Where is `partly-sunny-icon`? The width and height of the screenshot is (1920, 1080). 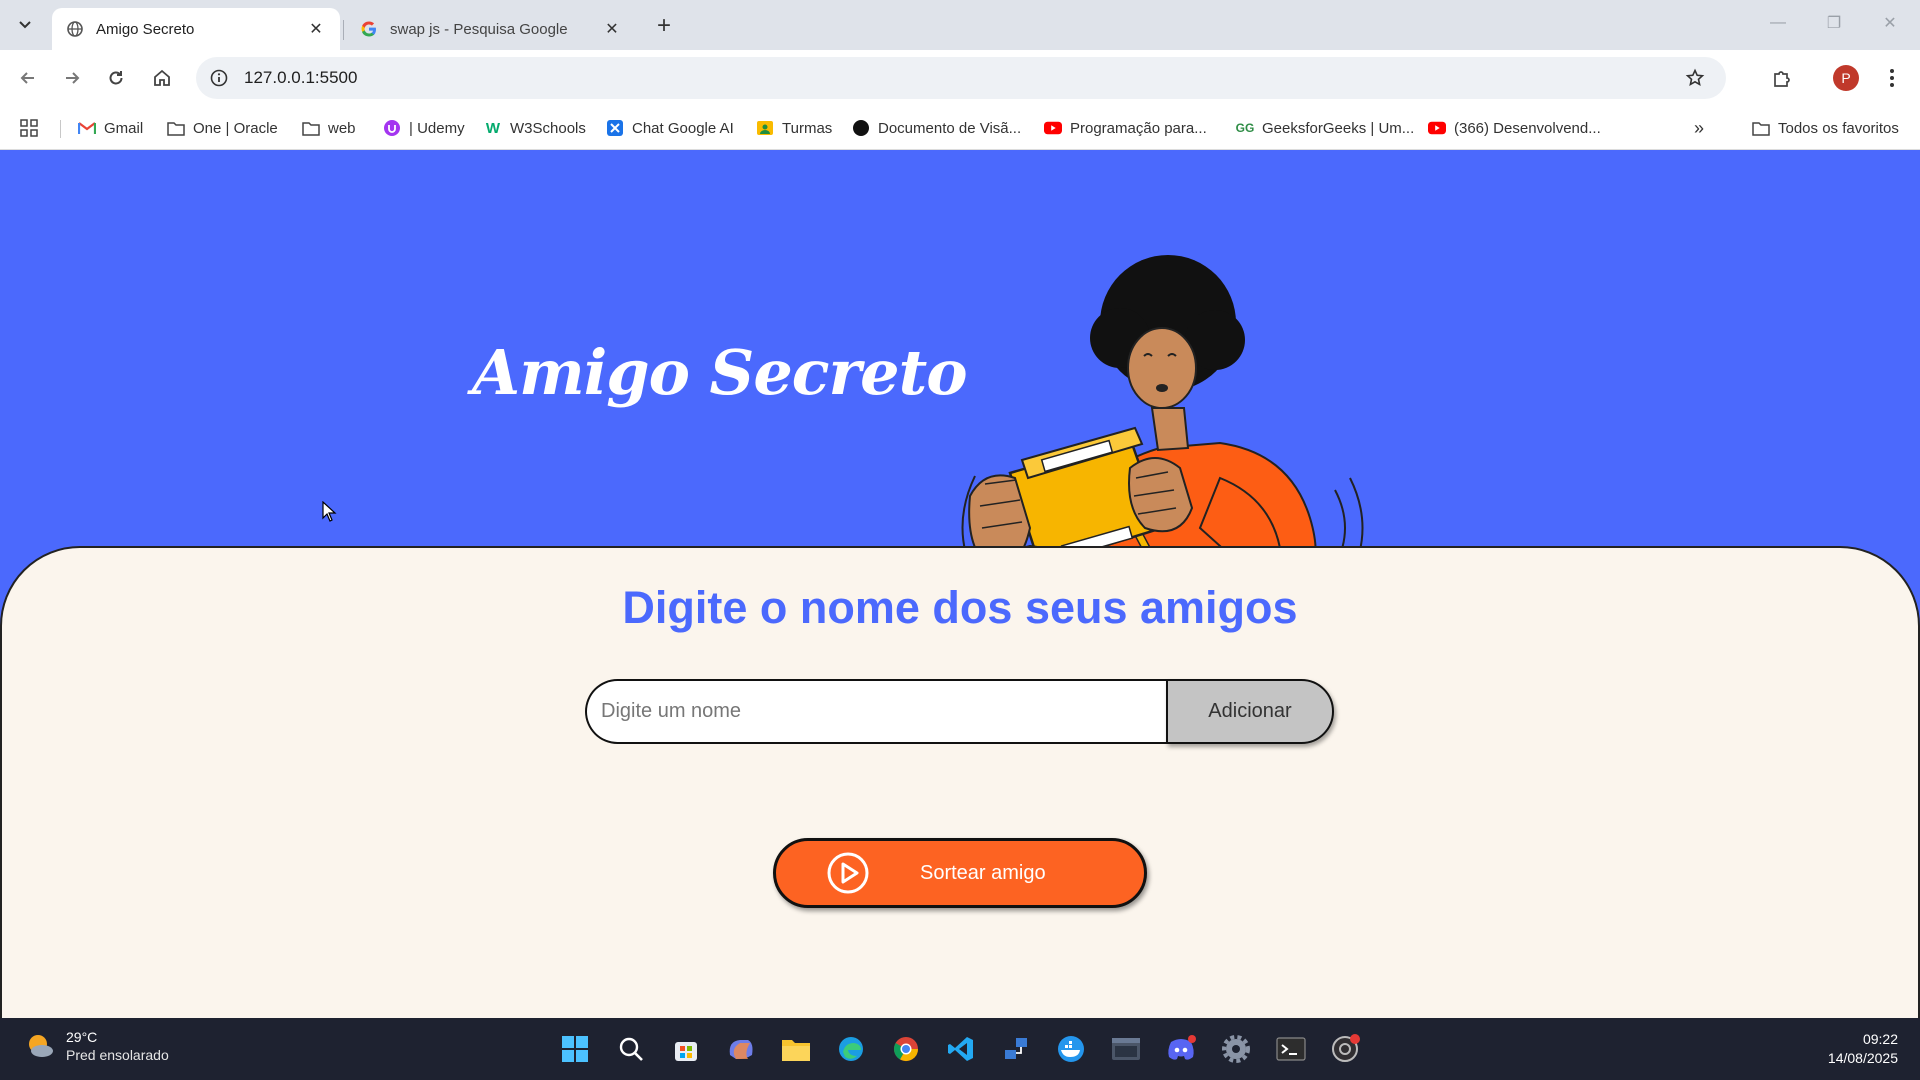 partly-sunny-icon is located at coordinates (41, 1046).